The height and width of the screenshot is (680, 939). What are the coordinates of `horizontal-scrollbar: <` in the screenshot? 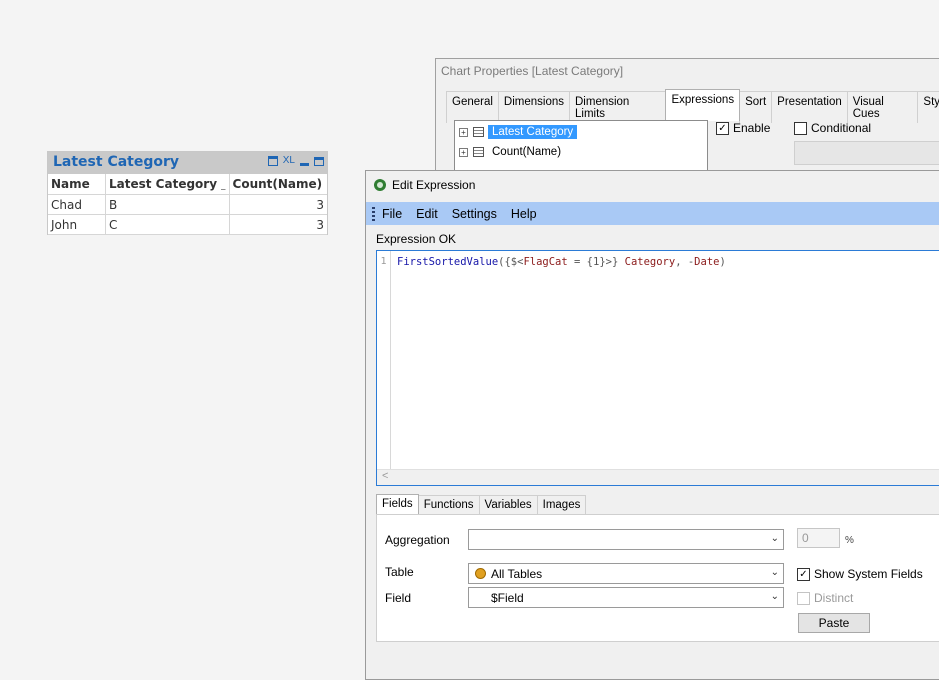 It's located at (658, 477).